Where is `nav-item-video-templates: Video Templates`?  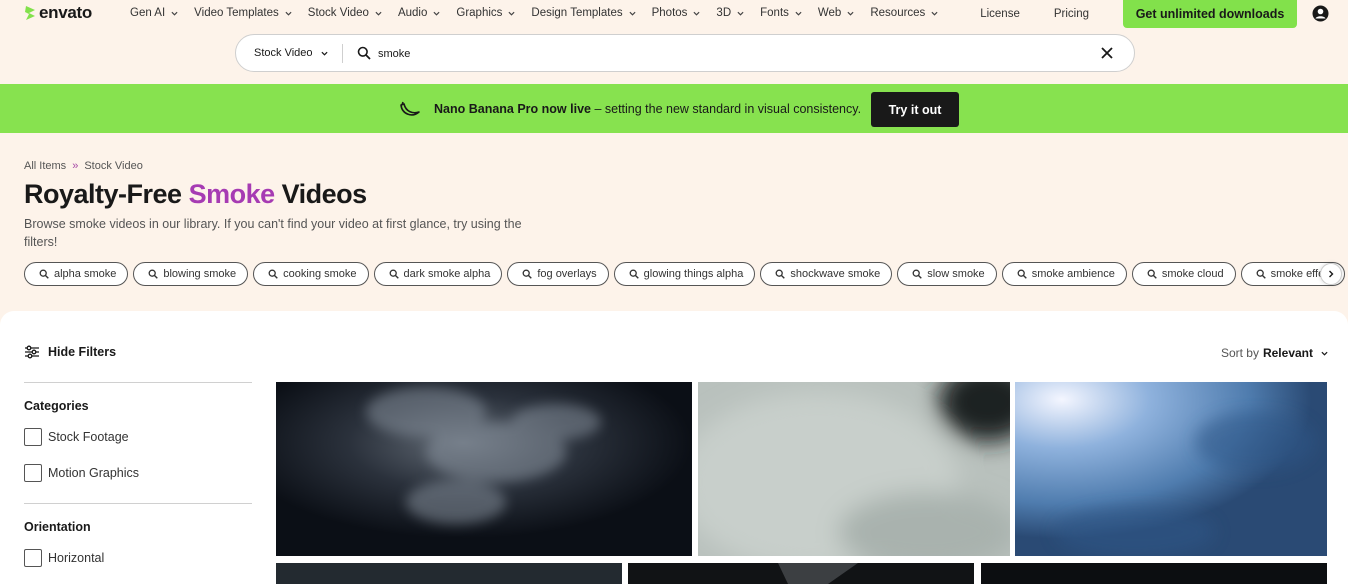 nav-item-video-templates: Video Templates is located at coordinates (243, 13).